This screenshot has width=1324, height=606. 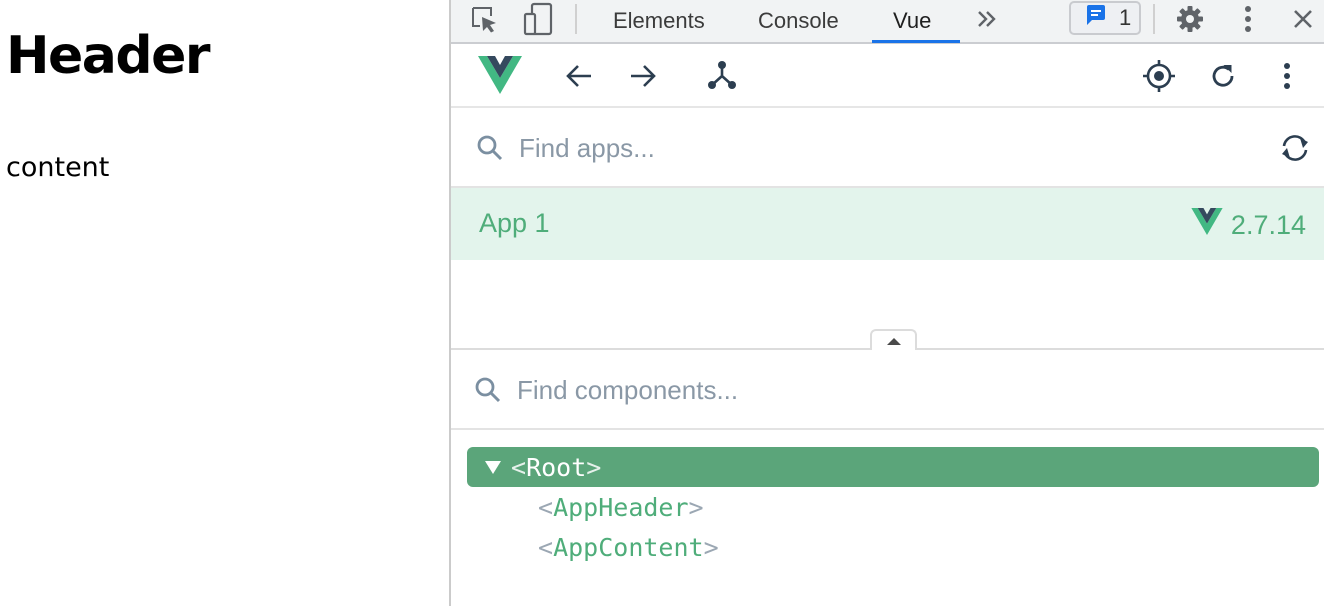 I want to click on component-name: AppHeader, so click(x=621, y=507).